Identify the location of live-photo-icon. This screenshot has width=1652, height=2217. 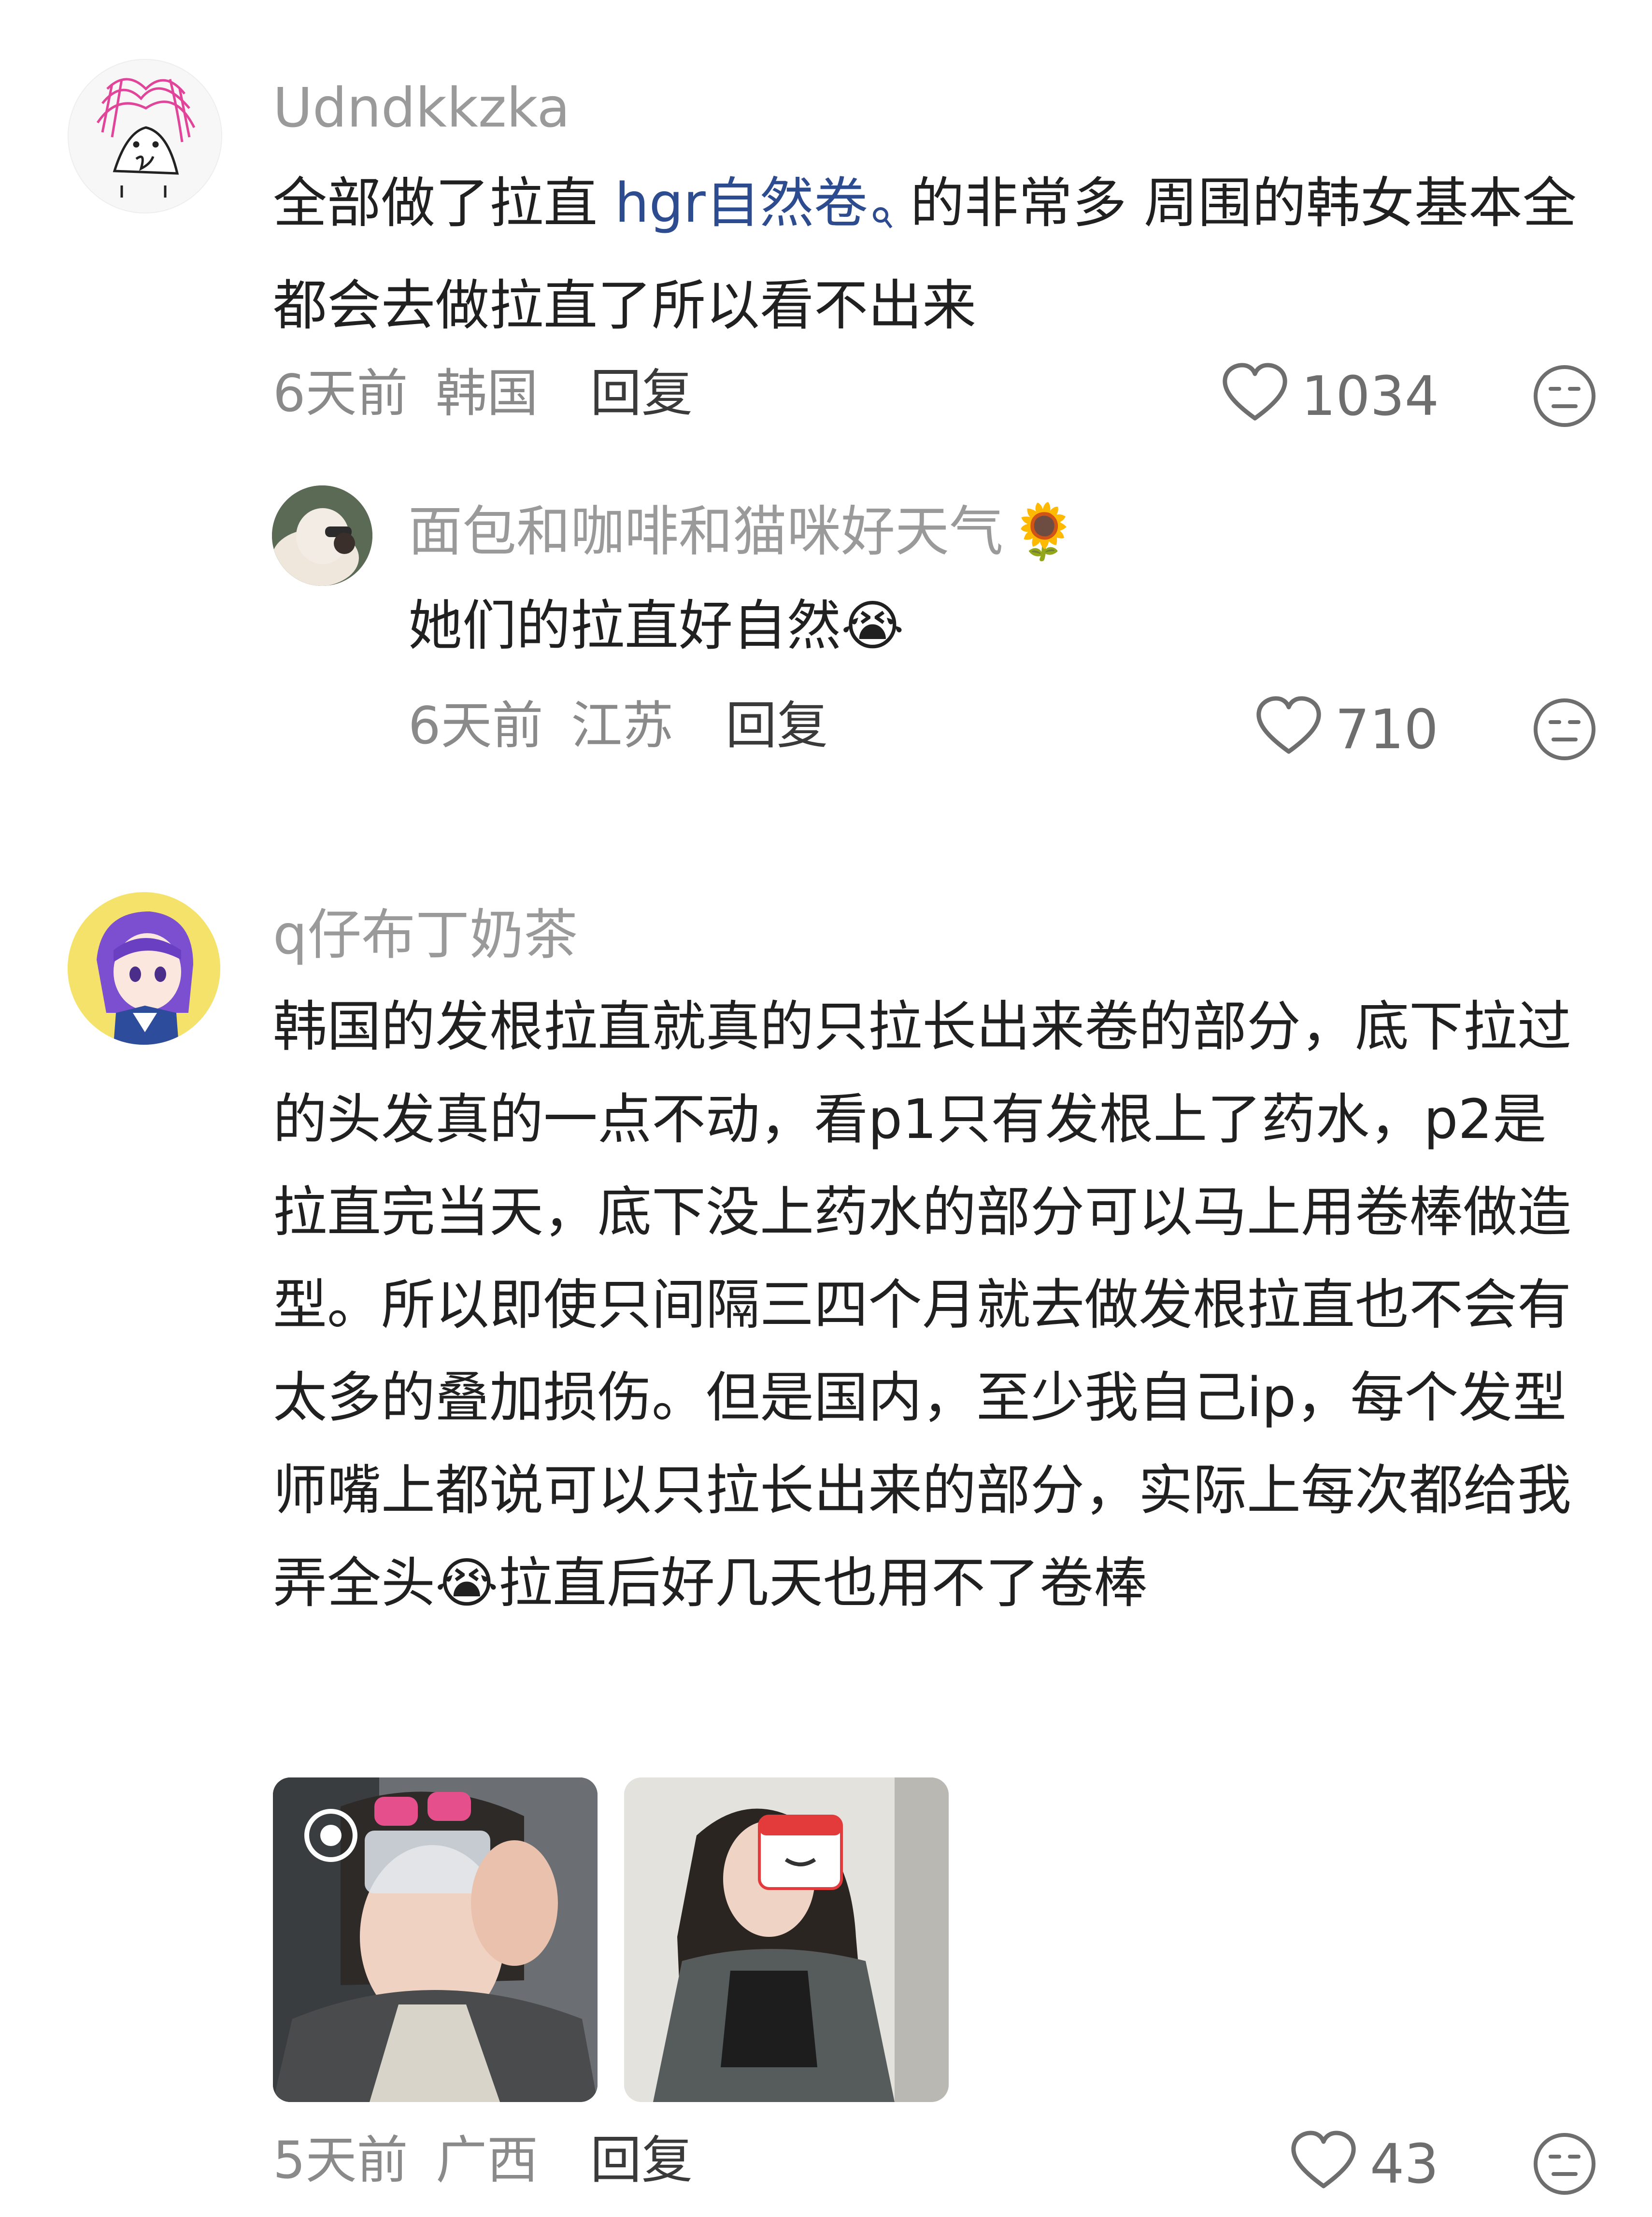
(331, 1835).